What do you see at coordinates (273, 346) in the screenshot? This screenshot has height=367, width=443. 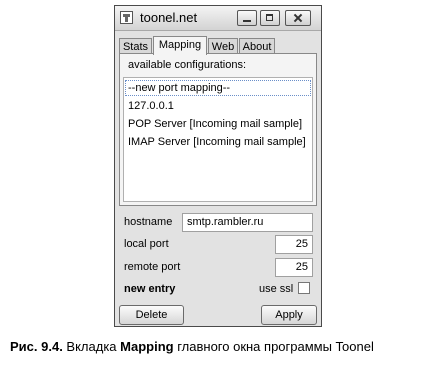 I see `caption-text-after: главного окна программы Toonel` at bounding box center [273, 346].